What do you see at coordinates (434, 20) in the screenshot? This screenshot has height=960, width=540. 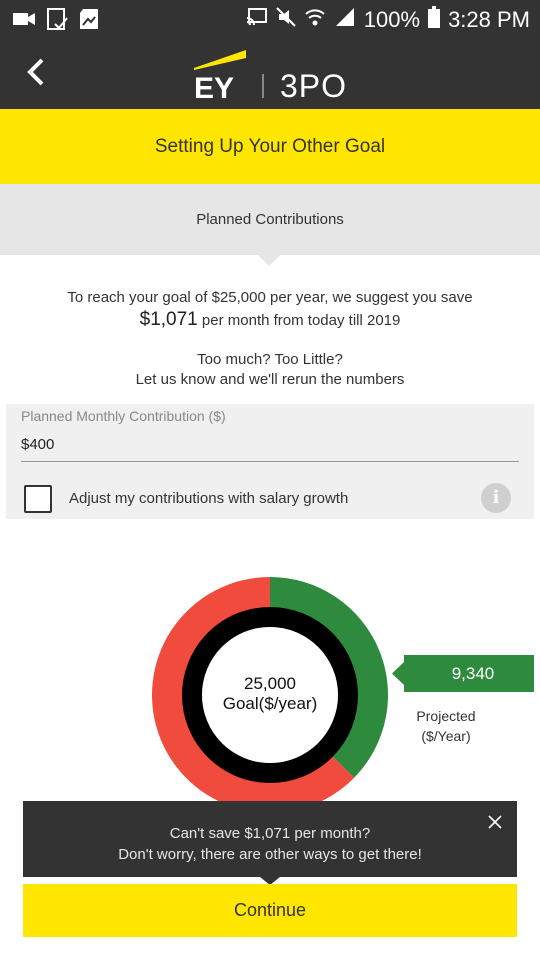 I see `battery-icon` at bounding box center [434, 20].